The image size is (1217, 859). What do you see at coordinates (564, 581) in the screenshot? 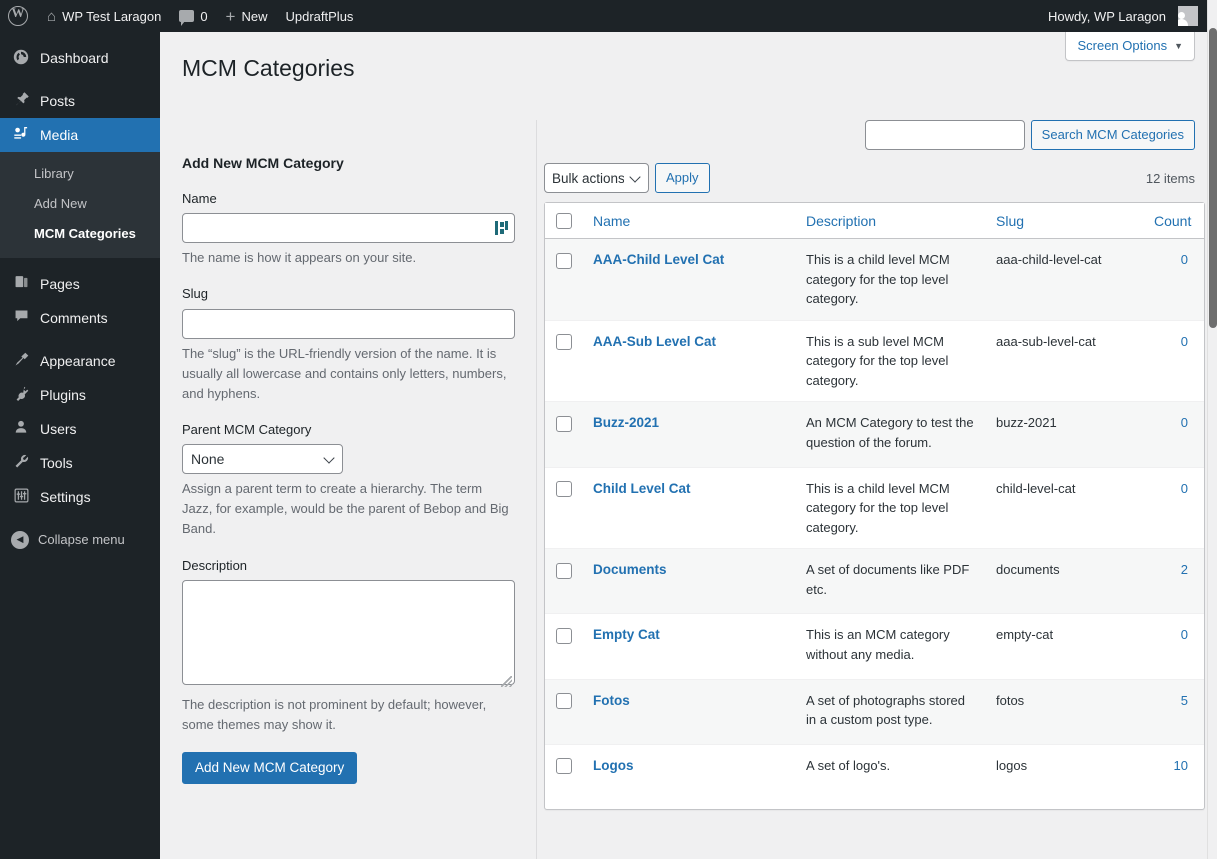
I see `row-select-cell` at bounding box center [564, 581].